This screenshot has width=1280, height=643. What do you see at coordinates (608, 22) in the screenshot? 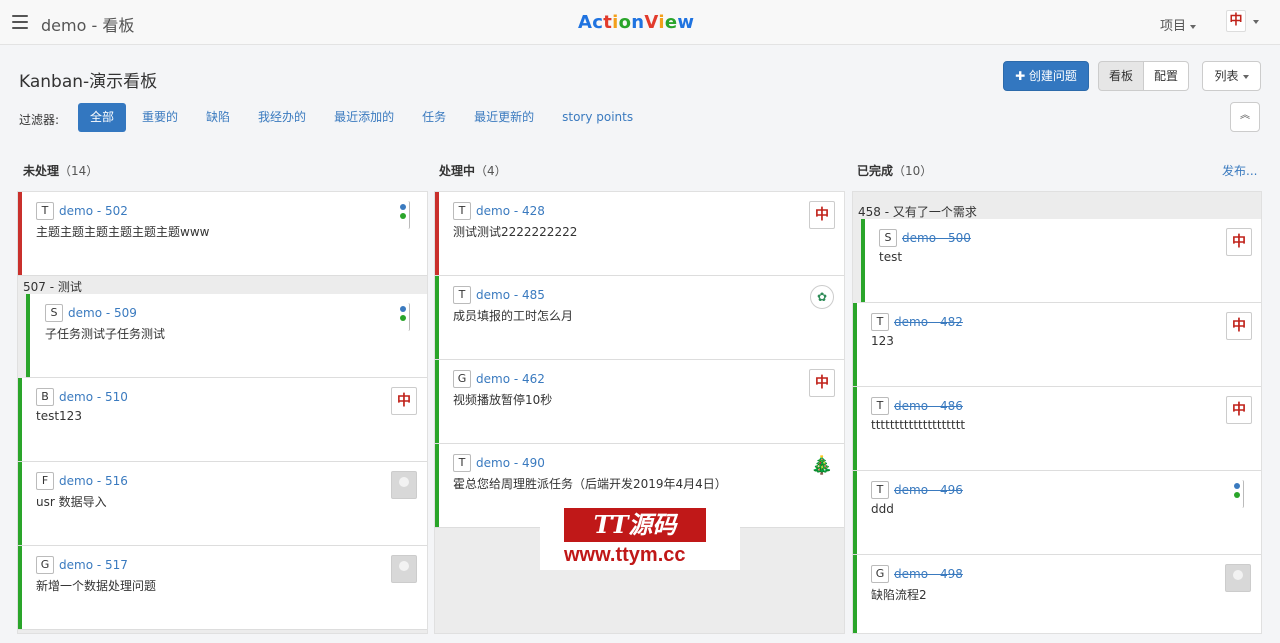
I see `brand-letter: t` at bounding box center [608, 22].